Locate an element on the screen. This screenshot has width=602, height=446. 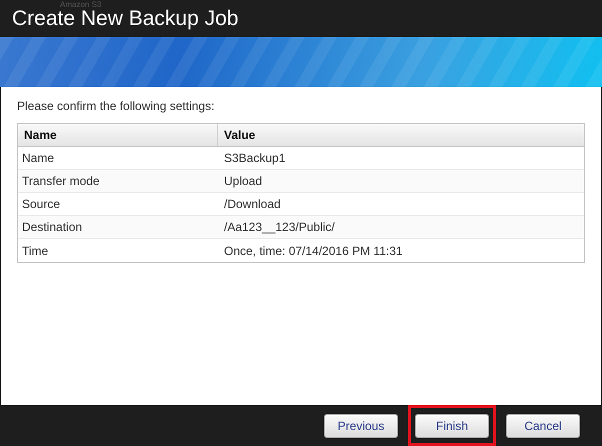
table-cell-text: Name is located at coordinates (38, 158).